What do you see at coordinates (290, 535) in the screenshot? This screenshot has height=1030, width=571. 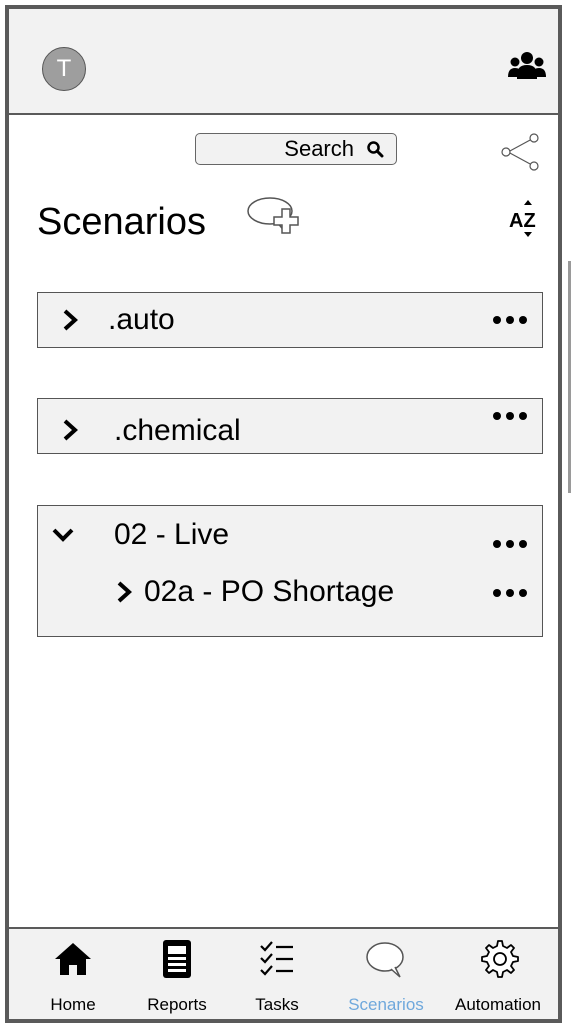 I see `list-item: 02 - Live` at bounding box center [290, 535].